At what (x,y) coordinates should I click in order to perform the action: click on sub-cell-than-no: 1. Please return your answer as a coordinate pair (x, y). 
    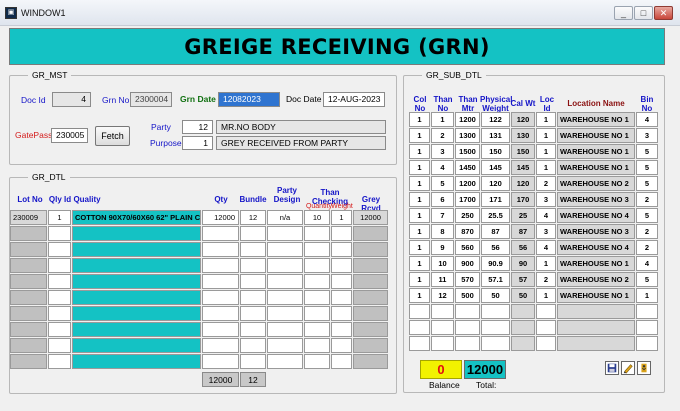
    Looking at the image, I should click on (442, 119).